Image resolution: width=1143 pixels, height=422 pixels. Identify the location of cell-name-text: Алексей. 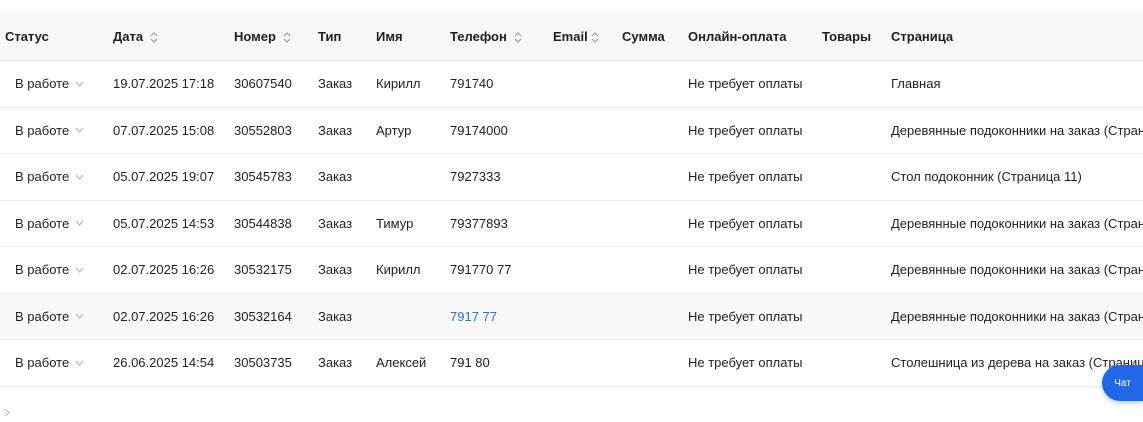
(401, 363).